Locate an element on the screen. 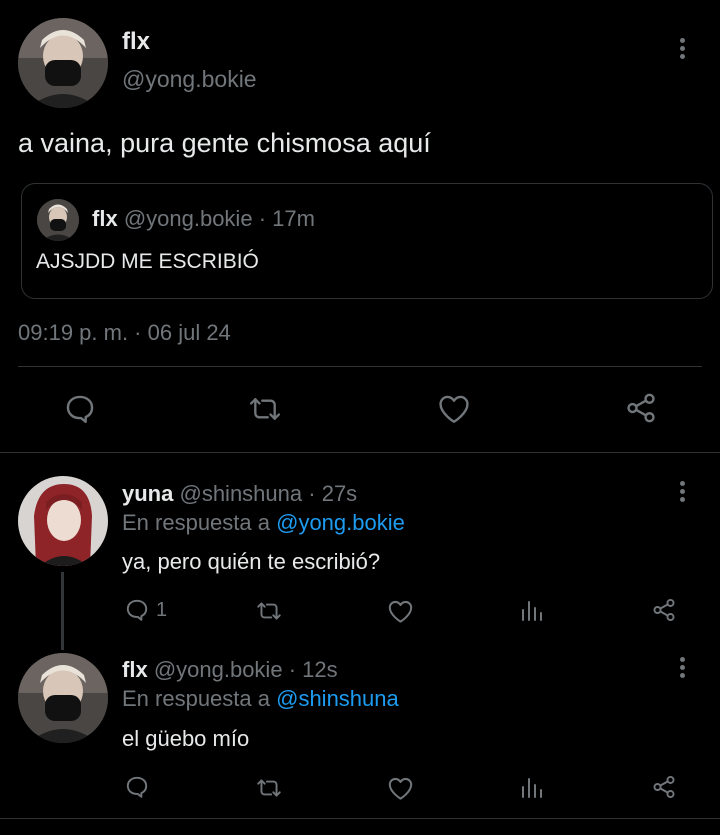 The image size is (720, 835). handle: @shinshuna is located at coordinates (240, 493).